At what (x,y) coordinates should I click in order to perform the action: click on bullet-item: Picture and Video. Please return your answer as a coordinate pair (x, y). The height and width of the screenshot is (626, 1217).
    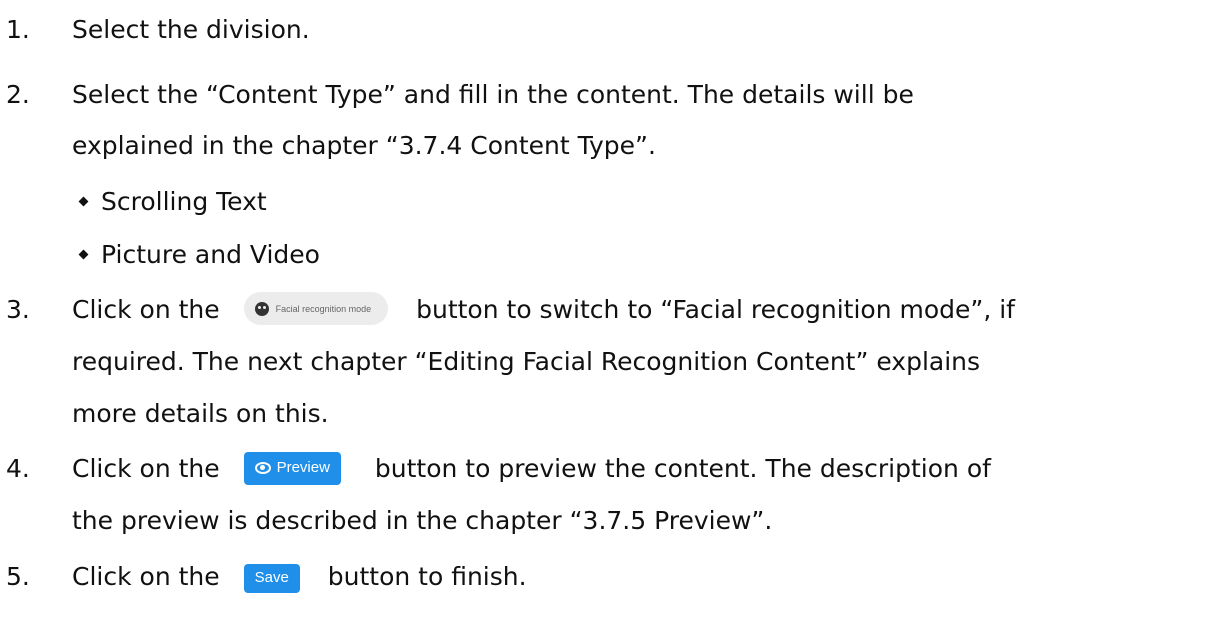
    Looking at the image, I should click on (199, 255).